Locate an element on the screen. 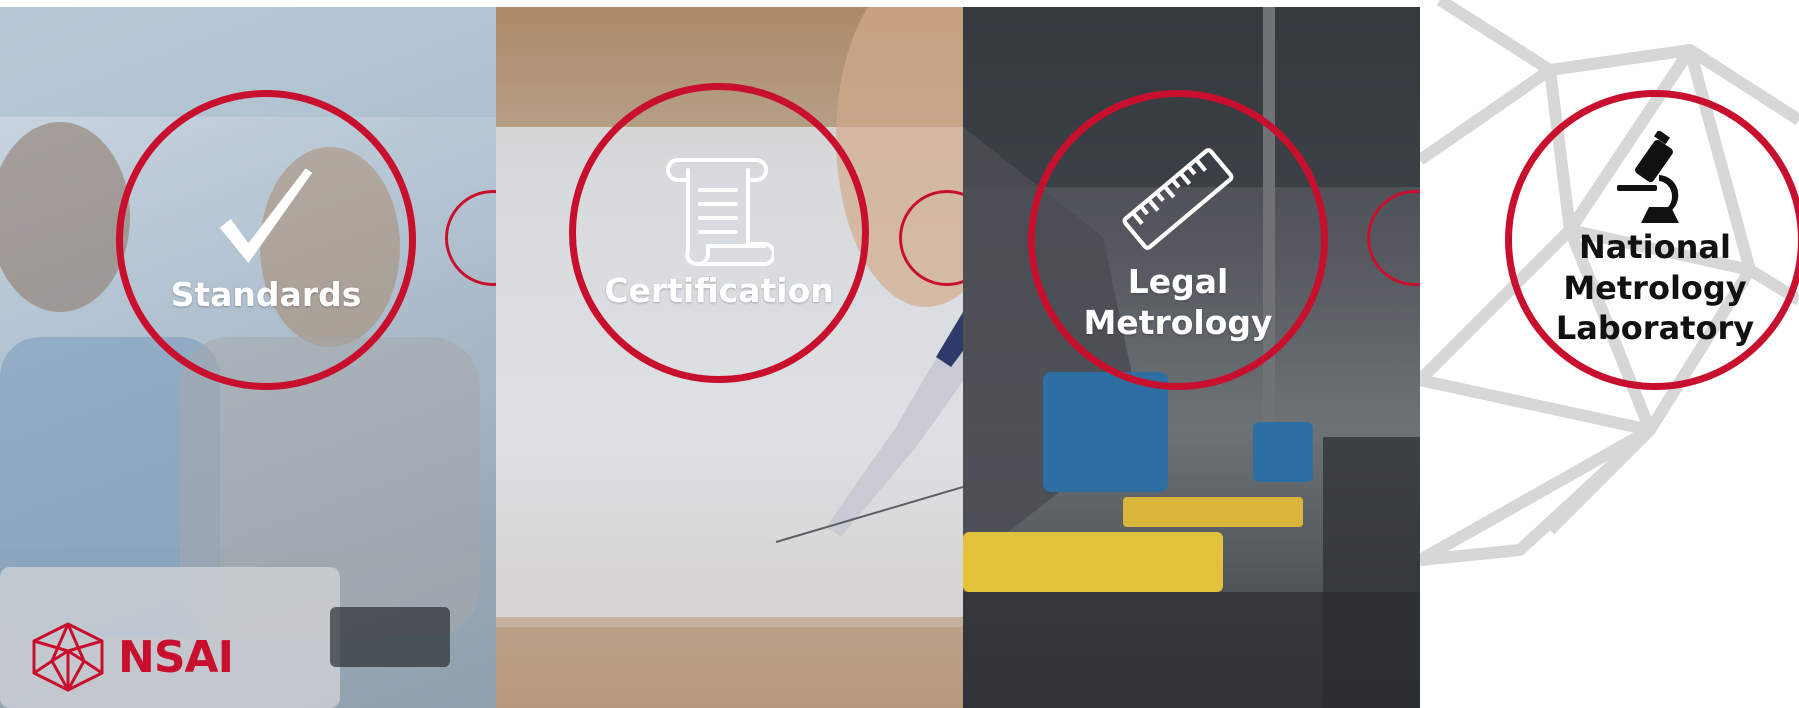  nml-label-line-2: Metrology is located at coordinates (1655, 287).